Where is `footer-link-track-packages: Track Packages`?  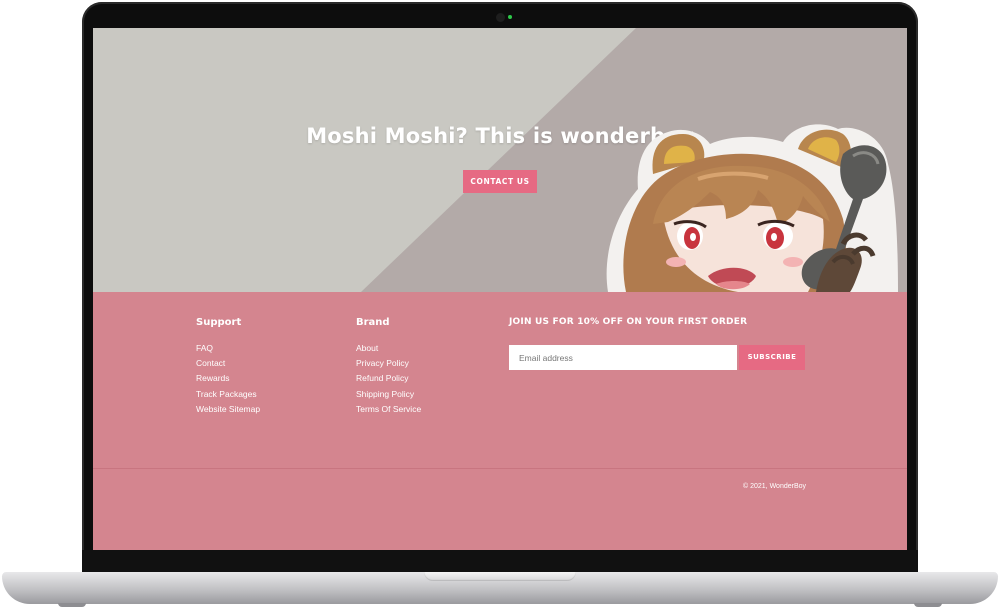 footer-link-track-packages: Track Packages is located at coordinates (226, 394).